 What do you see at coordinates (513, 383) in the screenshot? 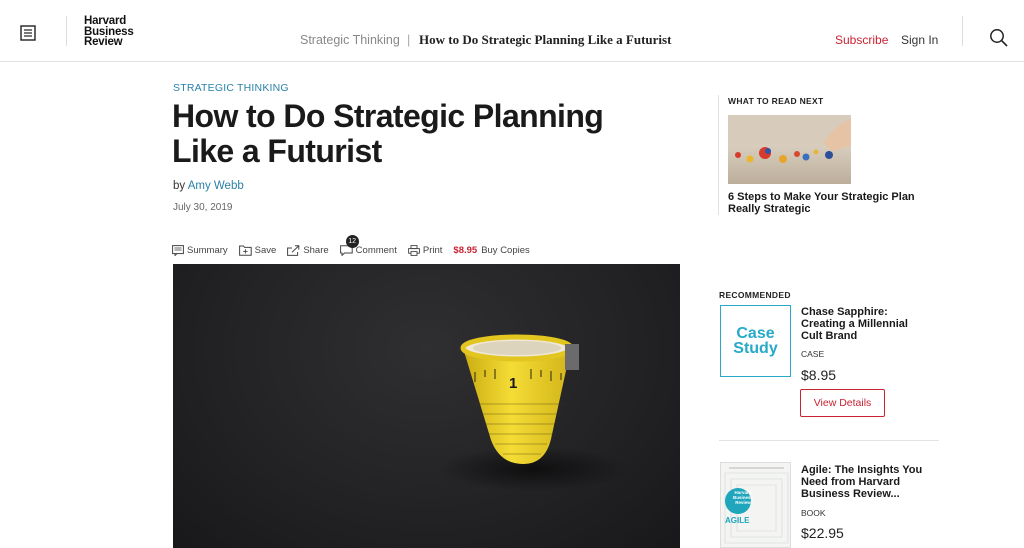
I see `tape-number: 1` at bounding box center [513, 383].